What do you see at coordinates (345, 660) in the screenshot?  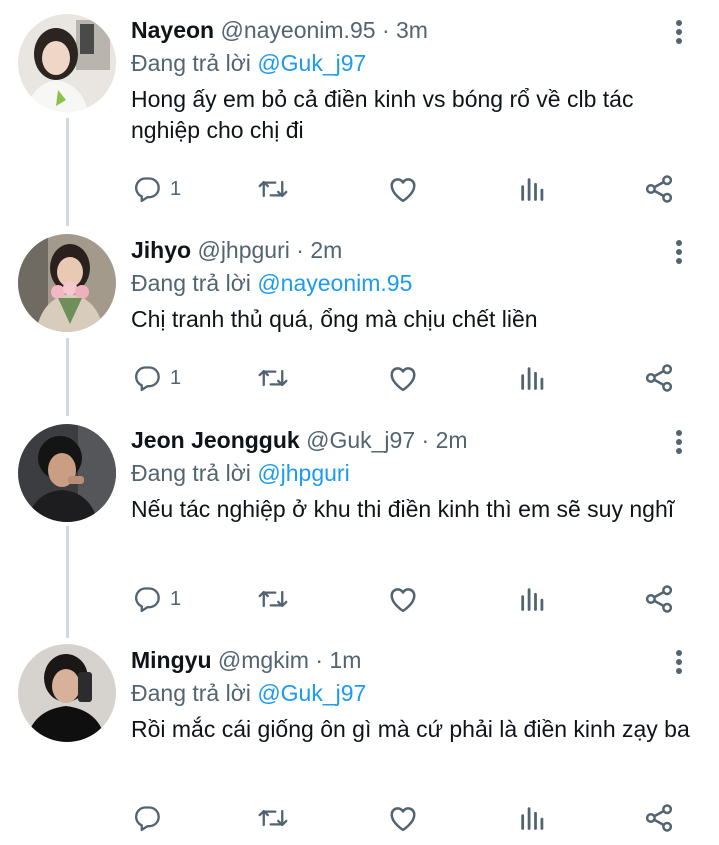 I see `timestamp: 1m` at bounding box center [345, 660].